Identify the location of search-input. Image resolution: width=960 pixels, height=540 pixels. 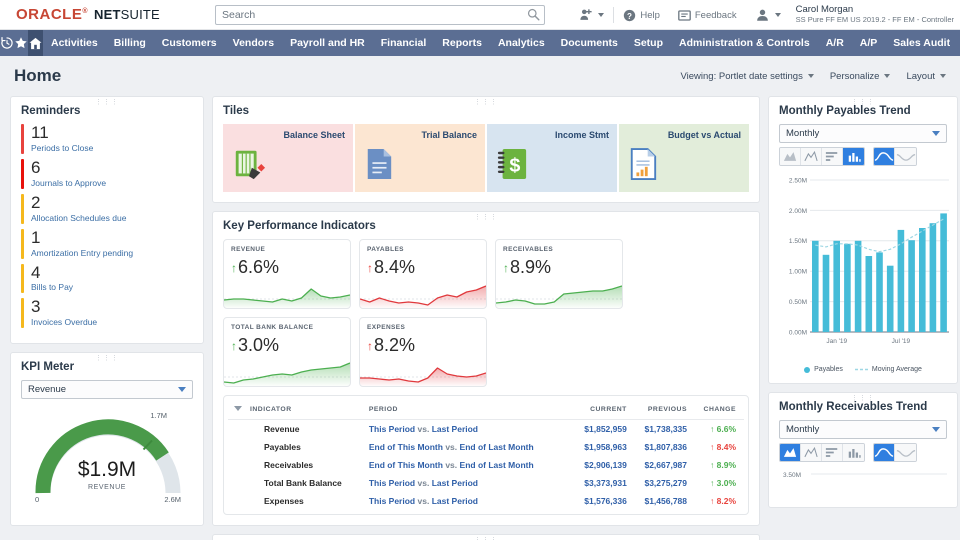
(380, 15).